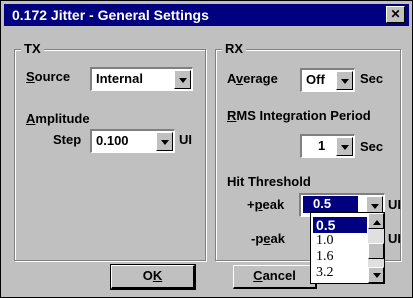  Describe the element at coordinates (275, 277) in the screenshot. I see `cancel-button: Cancel` at that location.